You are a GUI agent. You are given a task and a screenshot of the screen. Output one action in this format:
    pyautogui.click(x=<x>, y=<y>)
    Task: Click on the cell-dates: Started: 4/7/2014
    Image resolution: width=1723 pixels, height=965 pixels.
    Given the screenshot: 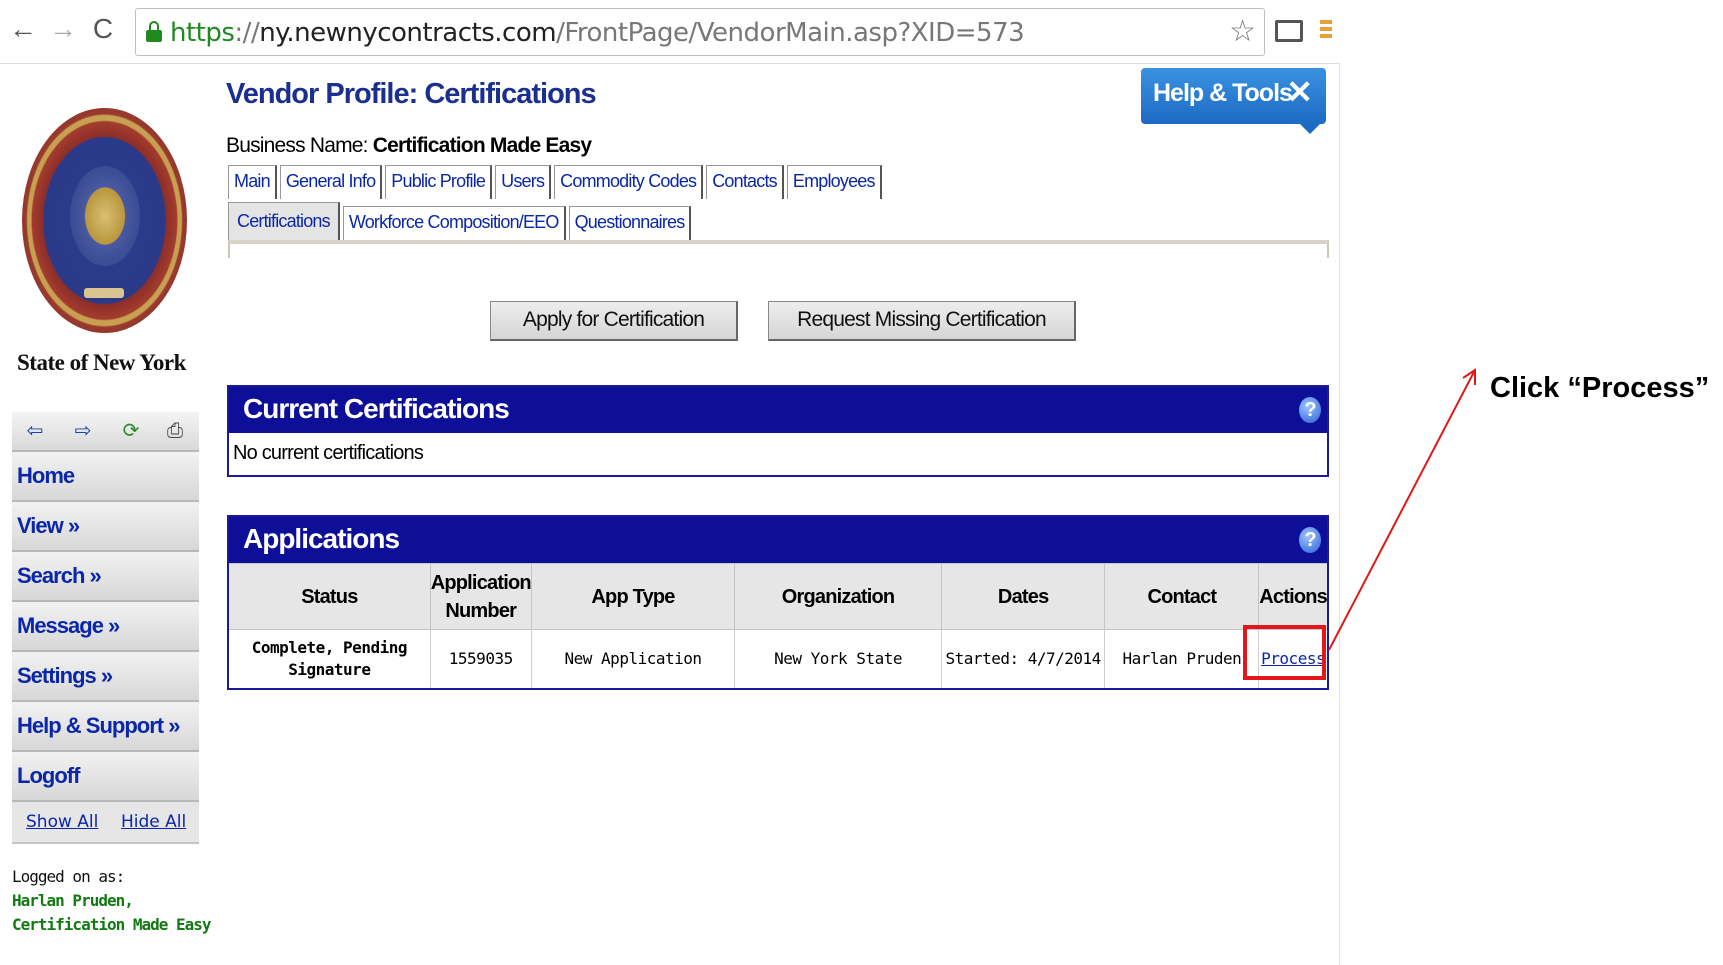 What is the action you would take?
    pyautogui.click(x=1023, y=658)
    